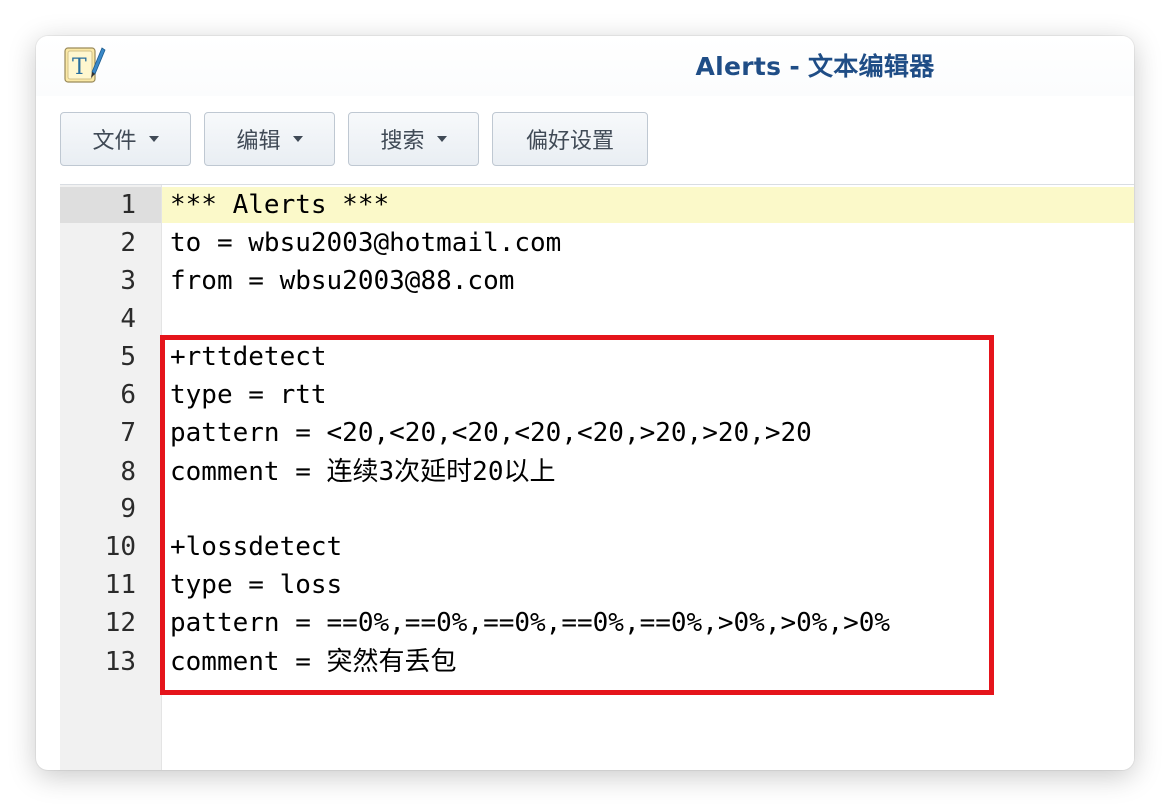 The width and height of the screenshot is (1170, 806). I want to click on toolbar: 文件 编辑 搜索 偏好设置, so click(585, 140).